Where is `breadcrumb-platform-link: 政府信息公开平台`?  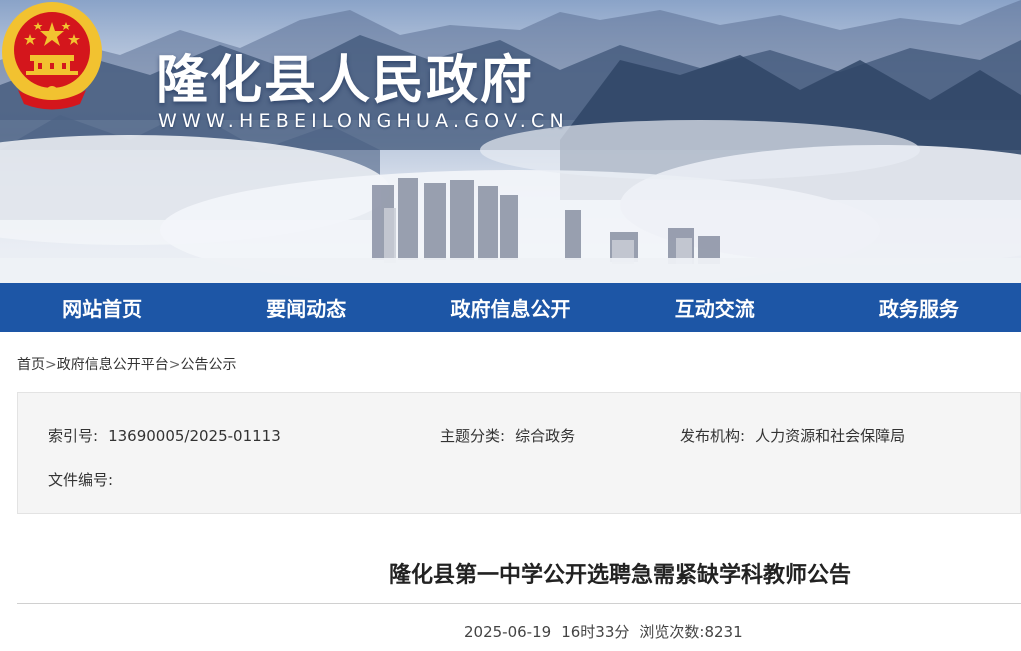
breadcrumb-platform-link: 政府信息公开平台 is located at coordinates (113, 365).